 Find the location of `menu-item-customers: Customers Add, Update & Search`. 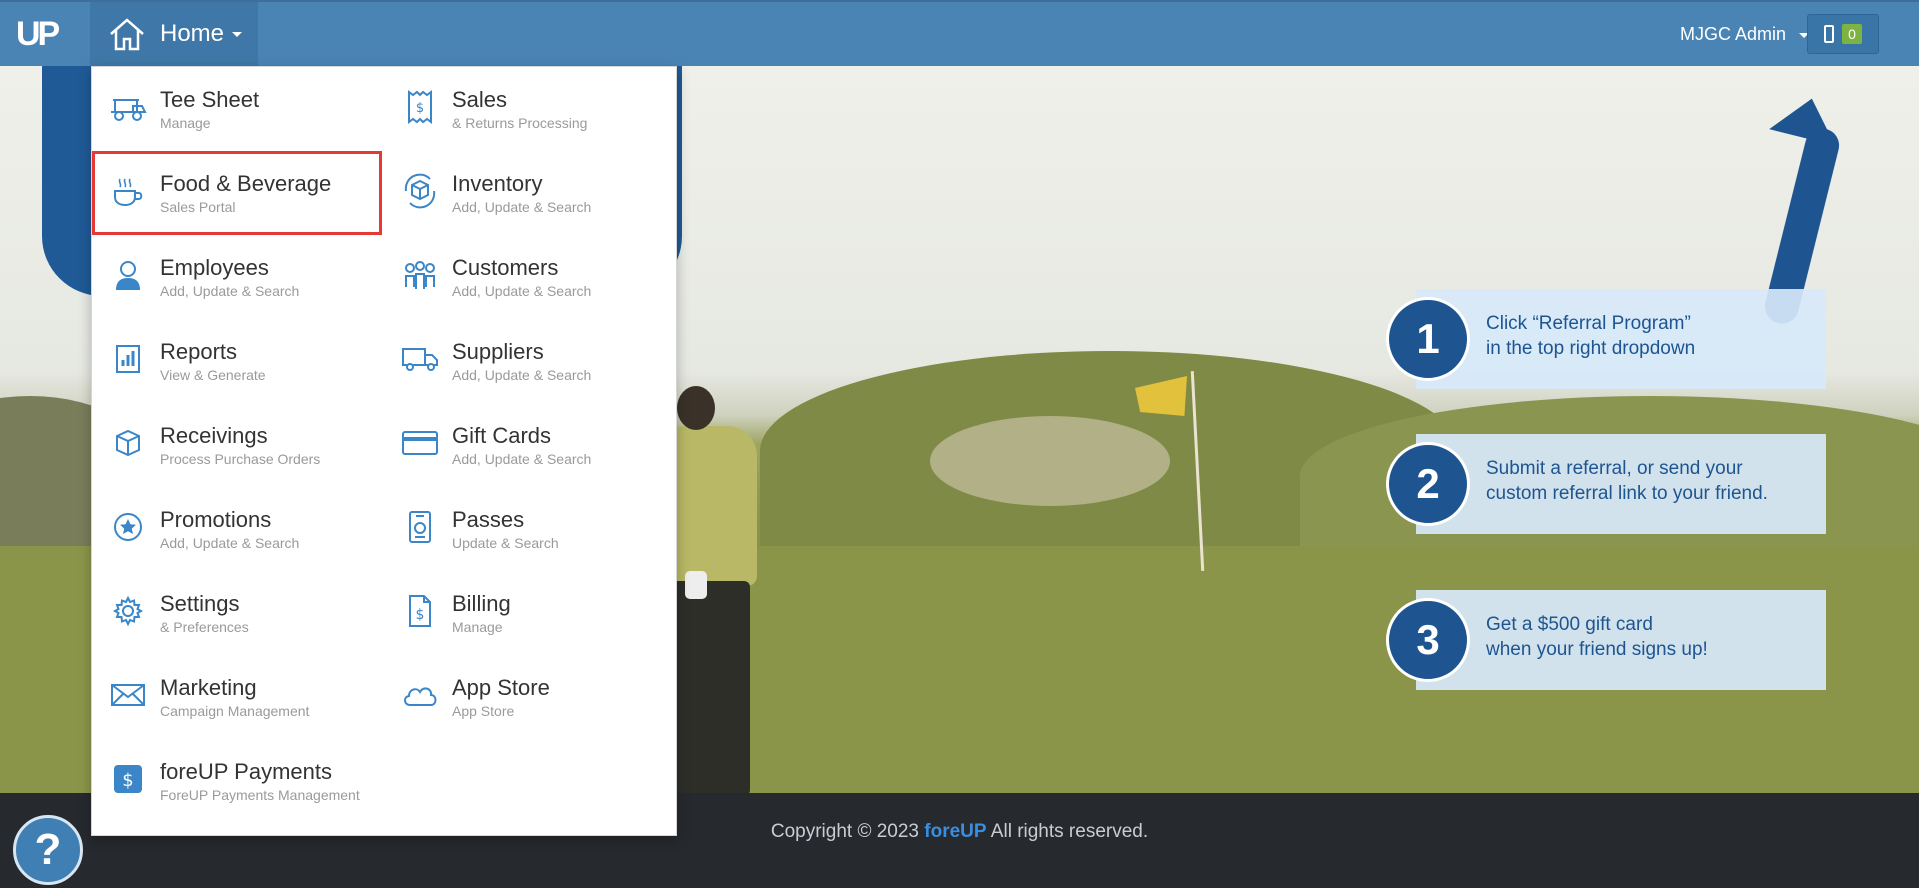

menu-item-customers: Customers Add, Update & Search is located at coordinates (529, 277).